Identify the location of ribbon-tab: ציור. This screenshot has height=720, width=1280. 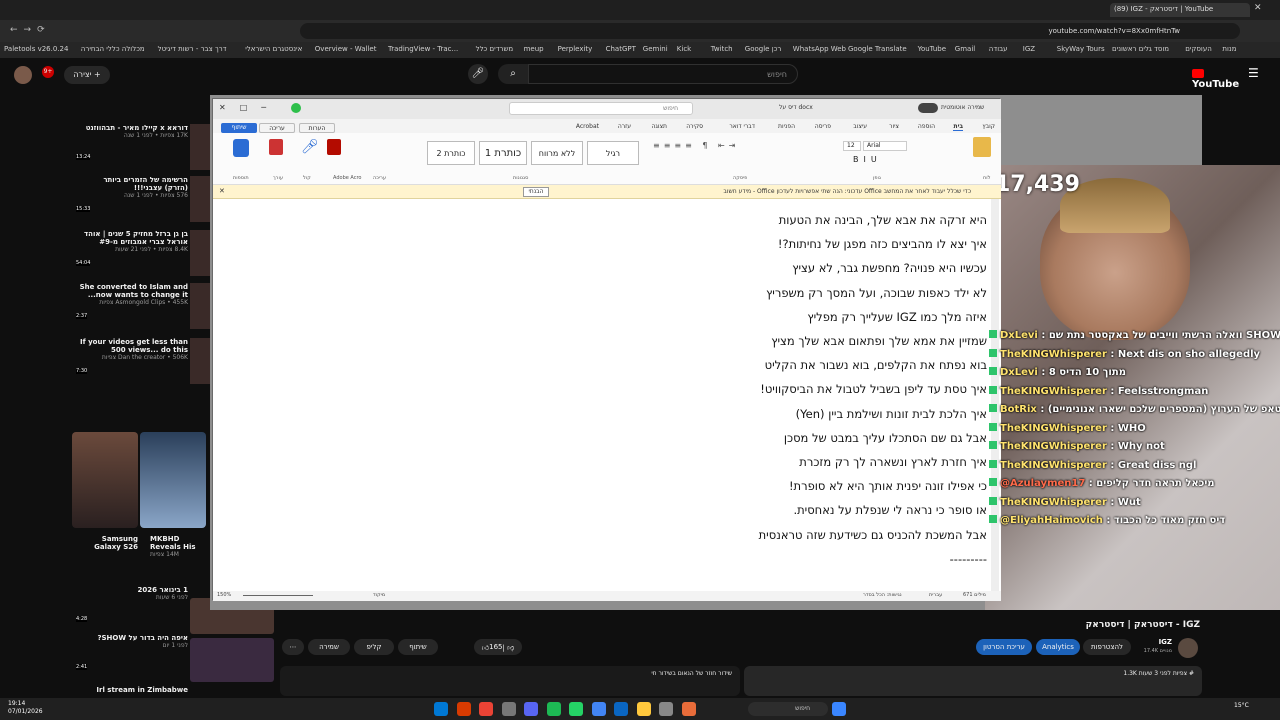
(894, 126).